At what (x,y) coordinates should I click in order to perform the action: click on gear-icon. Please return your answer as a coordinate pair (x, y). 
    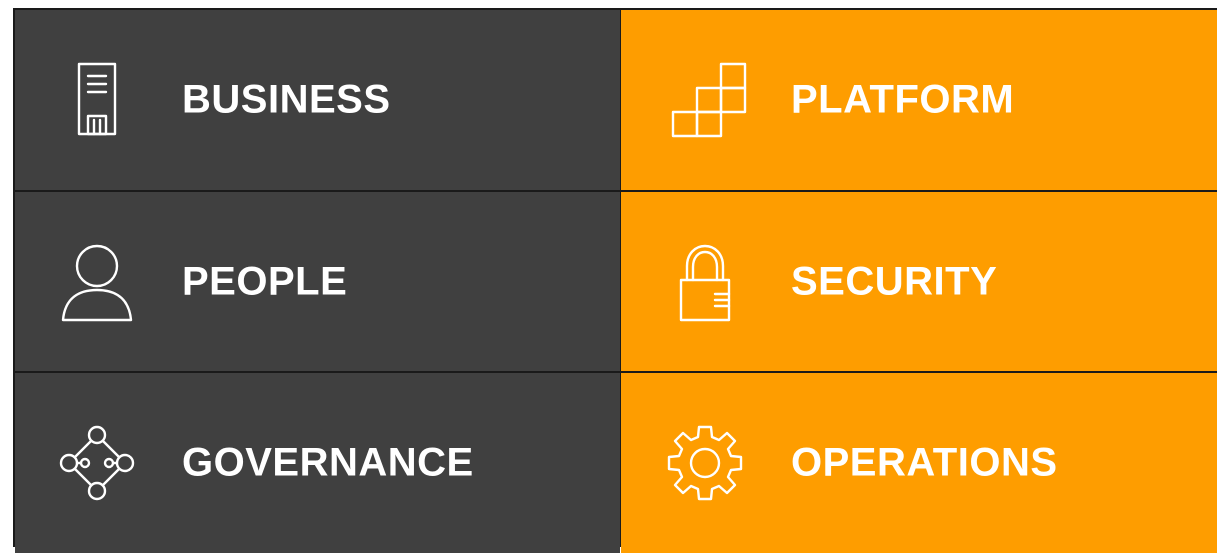
    Looking at the image, I should click on (705, 463).